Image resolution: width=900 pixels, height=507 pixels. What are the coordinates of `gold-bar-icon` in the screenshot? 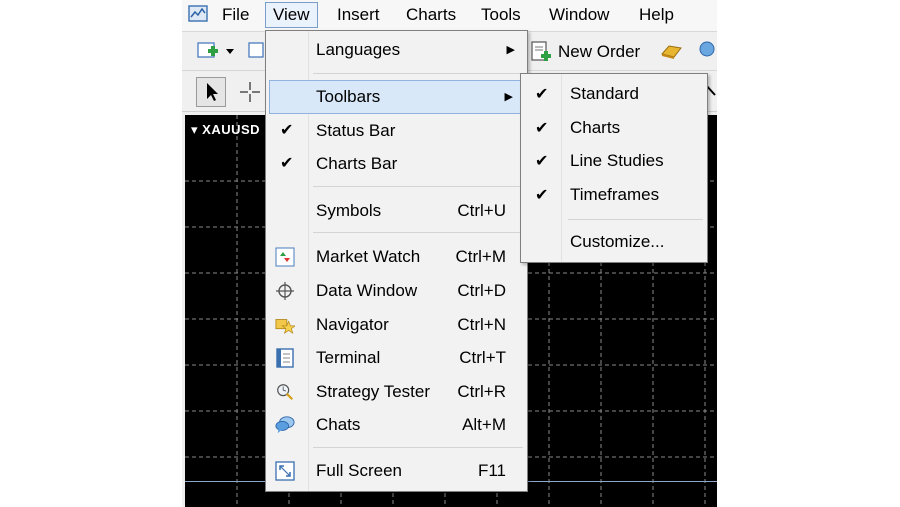 It's located at (672, 51).